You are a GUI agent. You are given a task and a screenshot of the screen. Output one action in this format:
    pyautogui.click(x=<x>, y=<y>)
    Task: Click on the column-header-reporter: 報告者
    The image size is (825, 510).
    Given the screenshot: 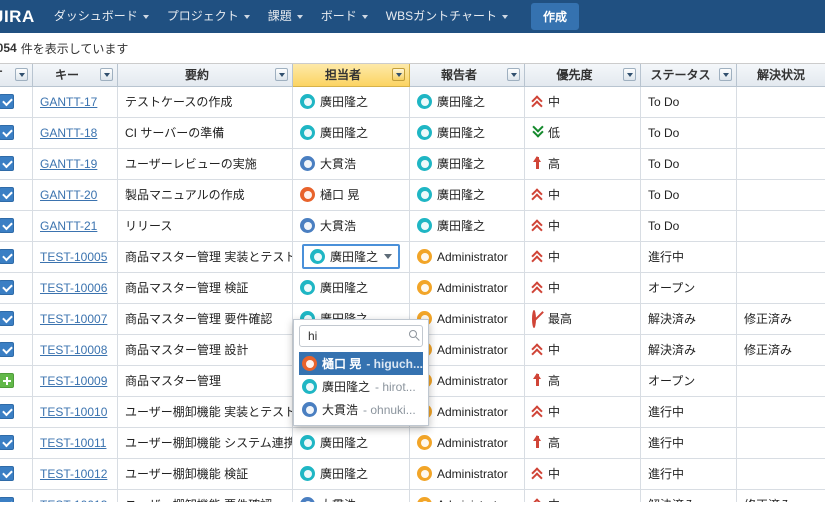 What is the action you would take?
    pyautogui.click(x=467, y=75)
    